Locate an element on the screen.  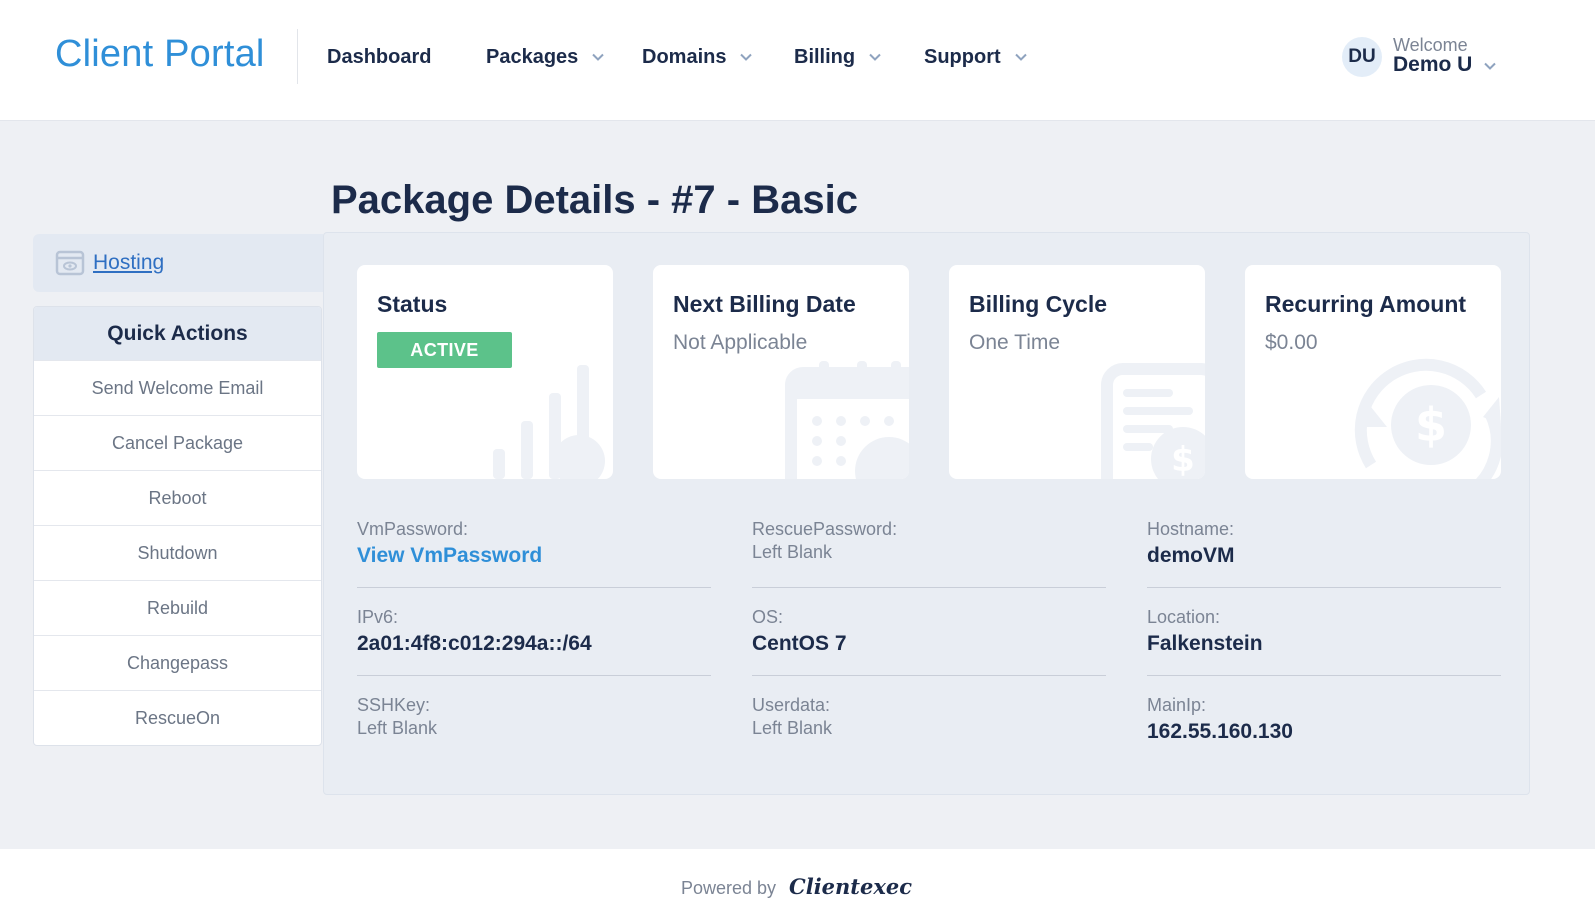
detail-label: Location: is located at coordinates (1184, 617).